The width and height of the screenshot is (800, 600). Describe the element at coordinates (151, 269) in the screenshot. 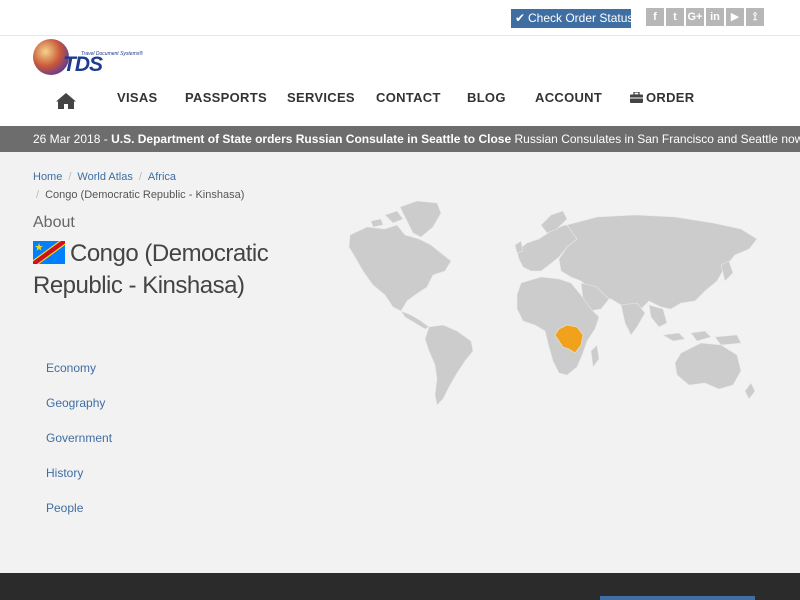

I see `country-name: Congo (Democratic Republic - Kinshasa)` at that location.